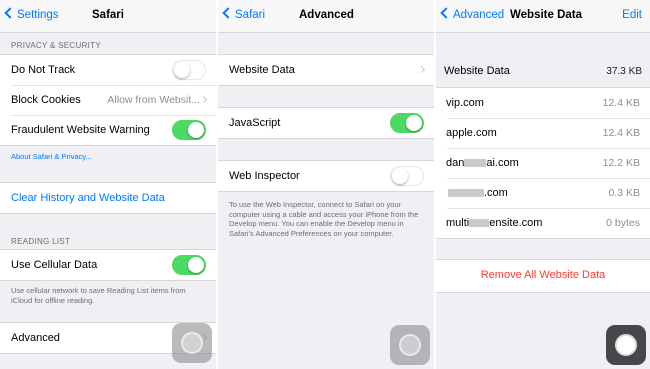  Describe the element at coordinates (38, 15) in the screenshot. I see `back-label: Settings` at that location.